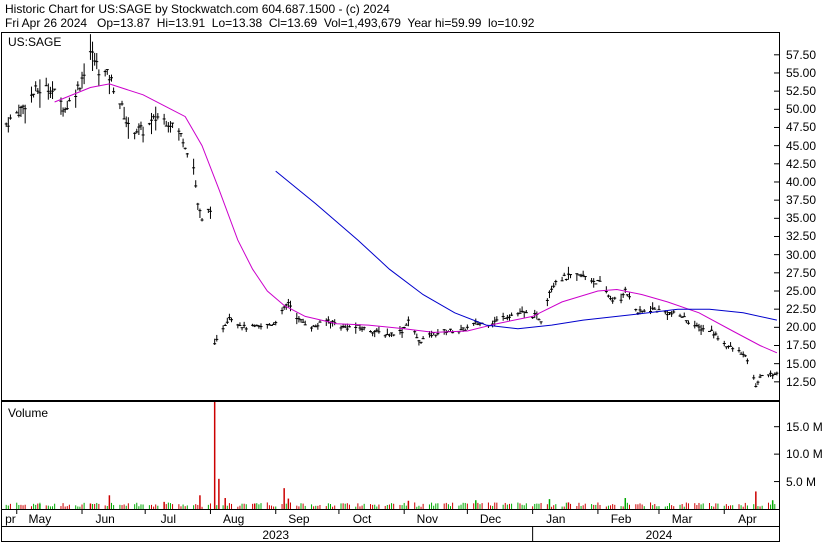 The height and width of the screenshot is (543, 830). I want to click on price-y-tick-label: 15.00, so click(801, 363).